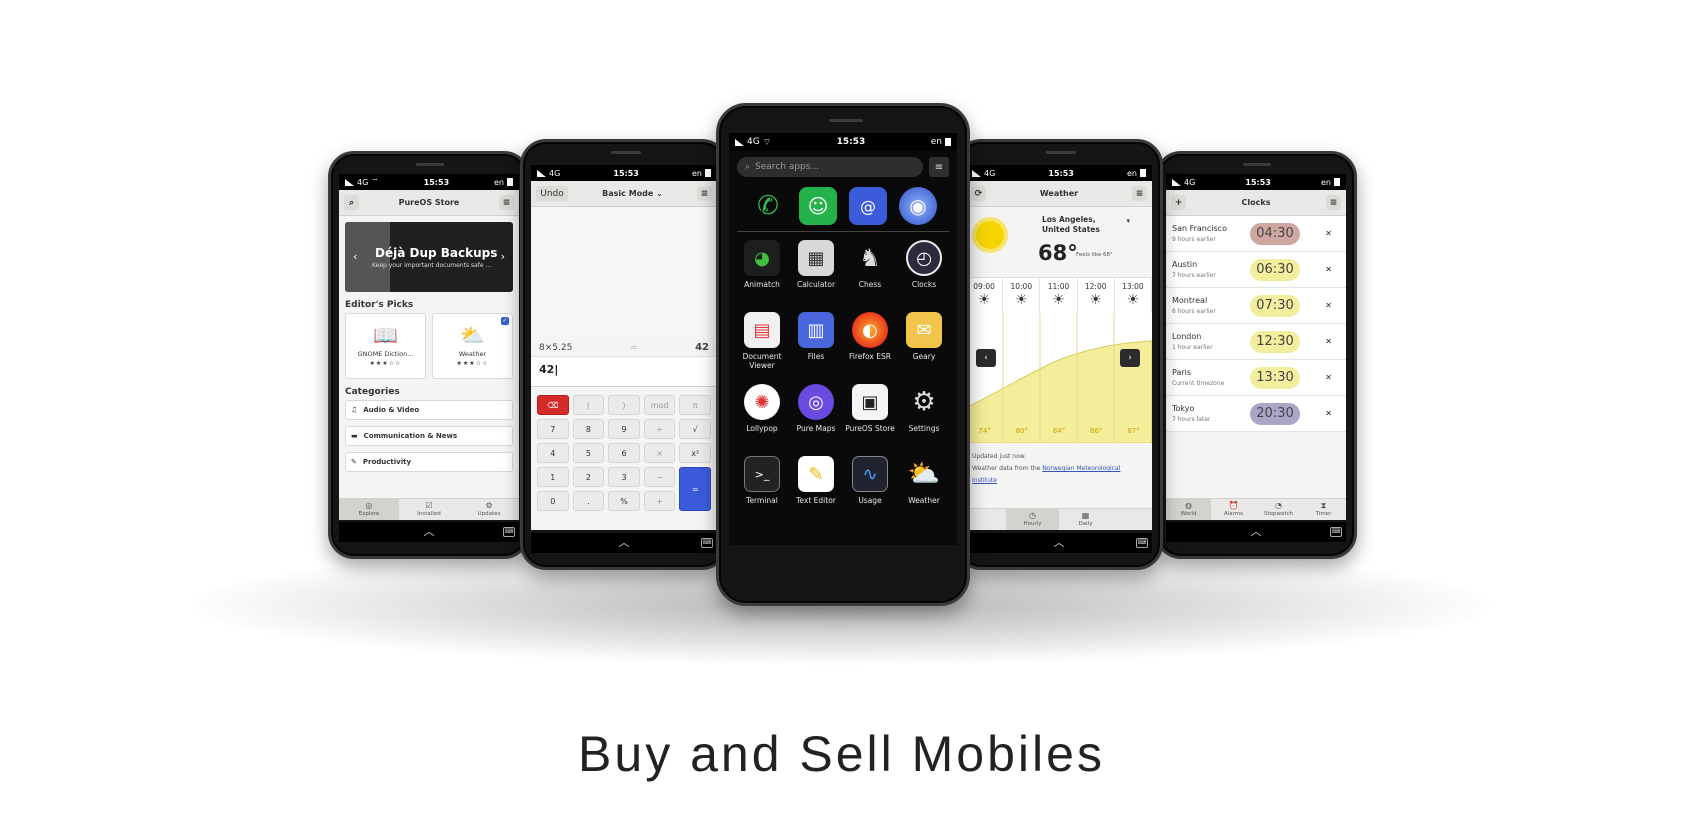 Image resolution: width=1683 pixels, height=820 pixels. I want to click on chevron-down-icon: ▾, so click(1128, 221).